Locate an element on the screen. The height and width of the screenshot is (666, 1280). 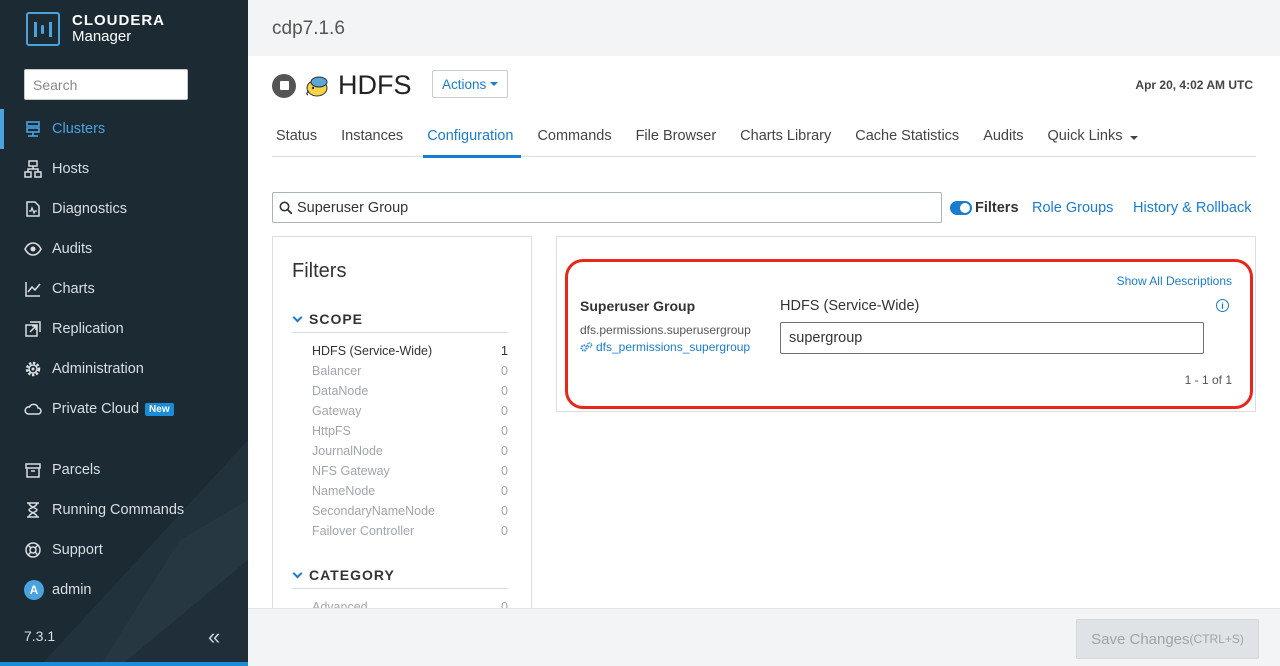
superuser-group-value-input is located at coordinates (992, 338).